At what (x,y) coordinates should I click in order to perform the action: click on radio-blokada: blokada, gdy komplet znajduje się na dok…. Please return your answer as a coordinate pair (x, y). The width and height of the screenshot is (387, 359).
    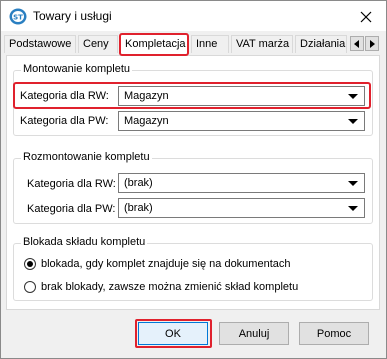
    Looking at the image, I should click on (157, 264).